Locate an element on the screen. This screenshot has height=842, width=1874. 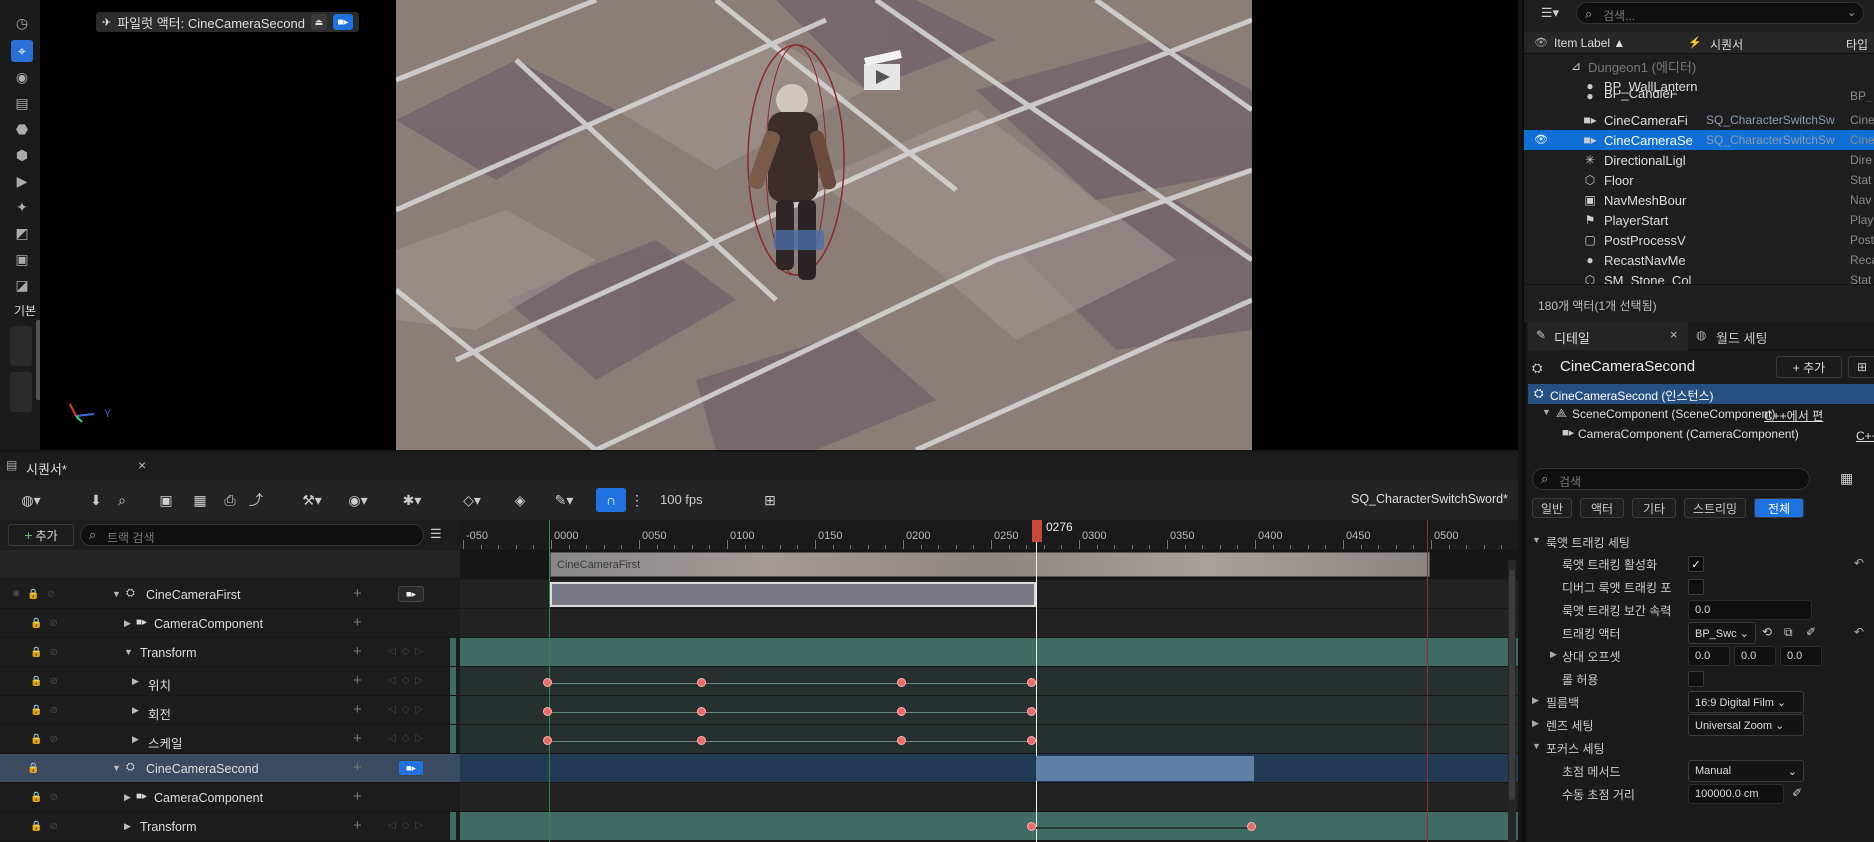
auto-key-icon: ◈ is located at coordinates (520, 500).